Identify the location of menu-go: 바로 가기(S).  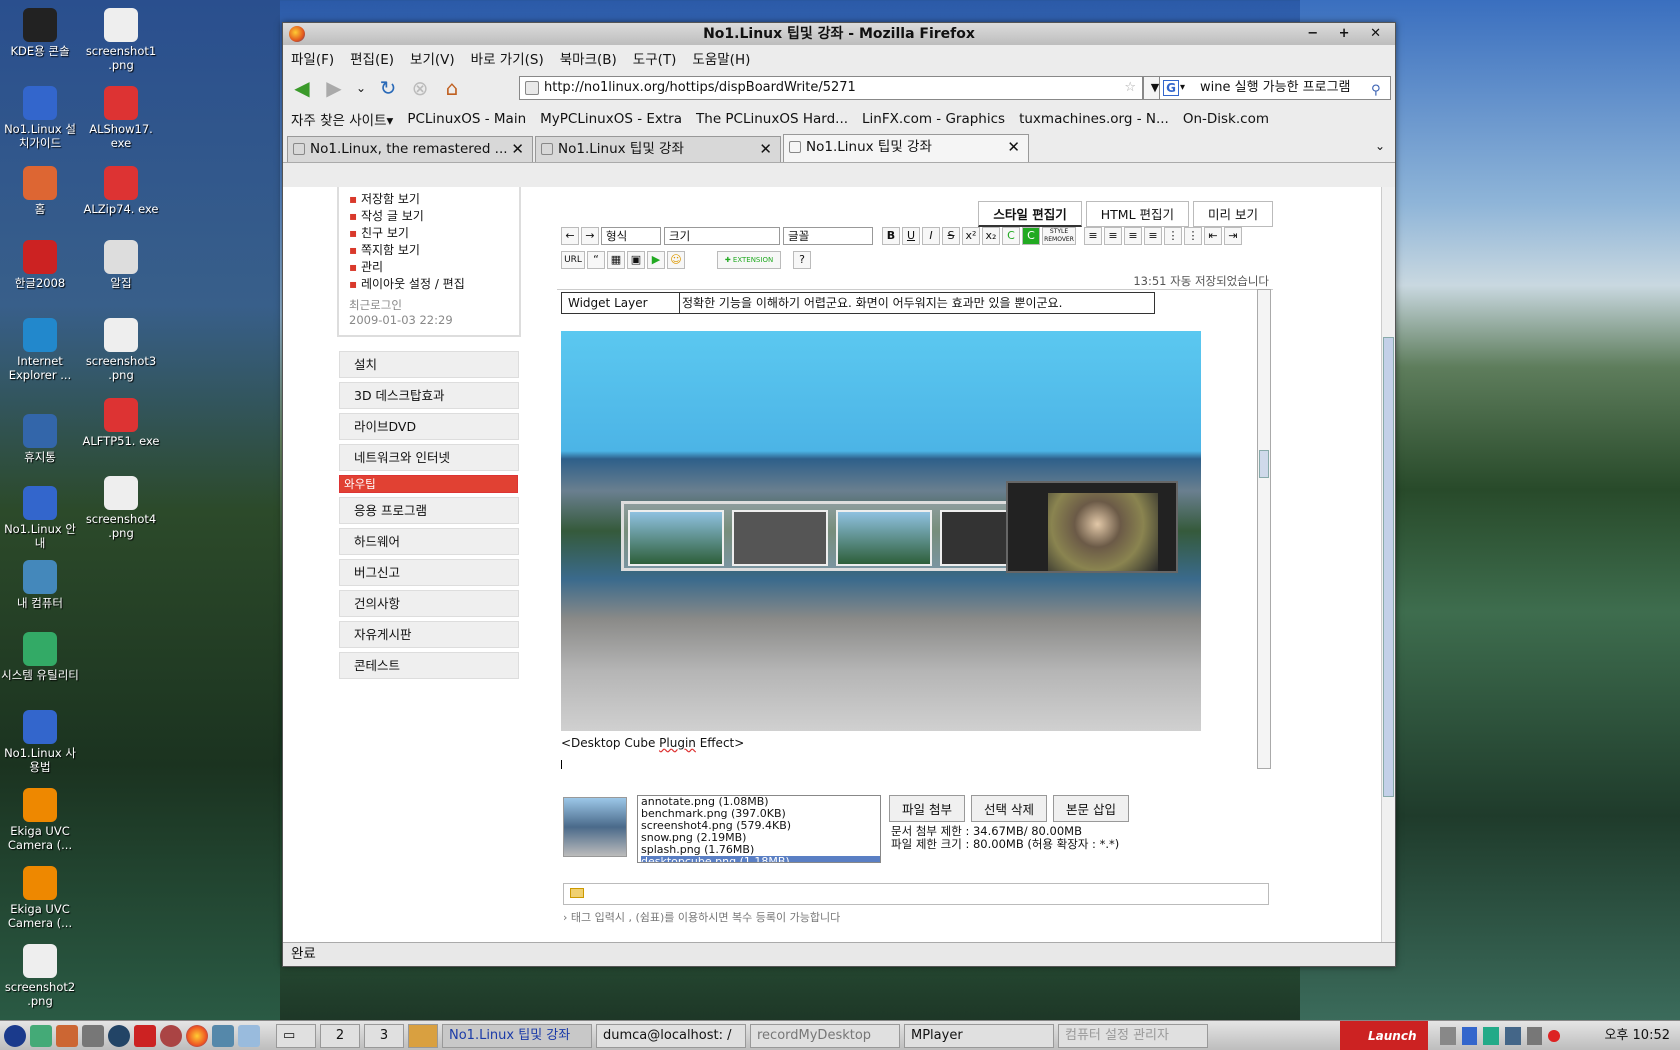
(507, 58).